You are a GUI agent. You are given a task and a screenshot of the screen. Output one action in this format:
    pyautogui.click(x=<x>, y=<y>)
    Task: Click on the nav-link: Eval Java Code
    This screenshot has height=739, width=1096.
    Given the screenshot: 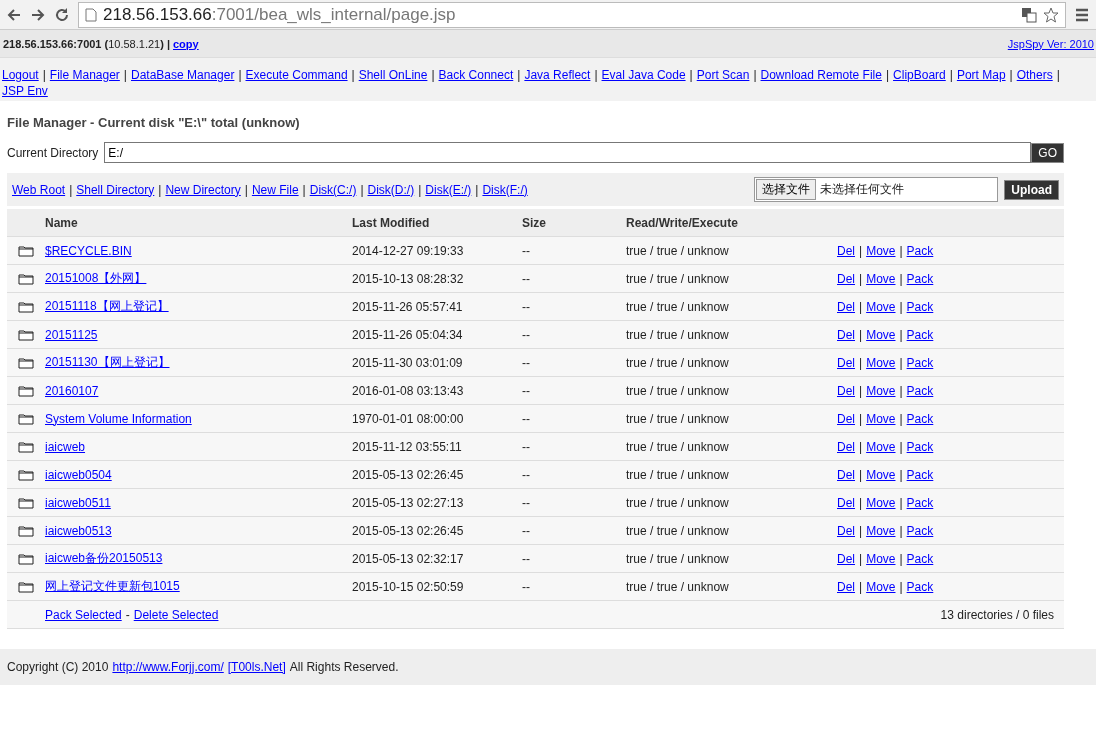 What is the action you would take?
    pyautogui.click(x=643, y=75)
    